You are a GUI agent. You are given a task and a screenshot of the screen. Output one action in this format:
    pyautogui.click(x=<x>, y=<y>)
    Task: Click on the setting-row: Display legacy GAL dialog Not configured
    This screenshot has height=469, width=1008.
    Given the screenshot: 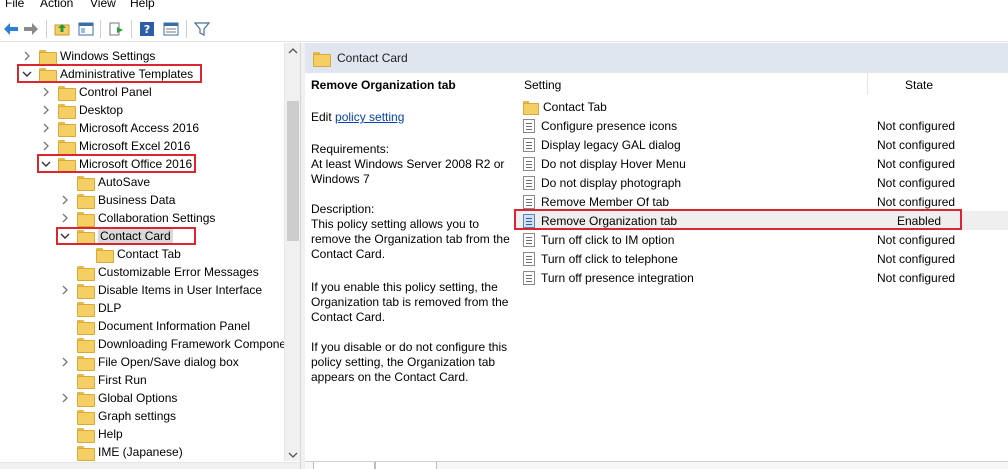 What is the action you would take?
    pyautogui.click(x=762, y=144)
    